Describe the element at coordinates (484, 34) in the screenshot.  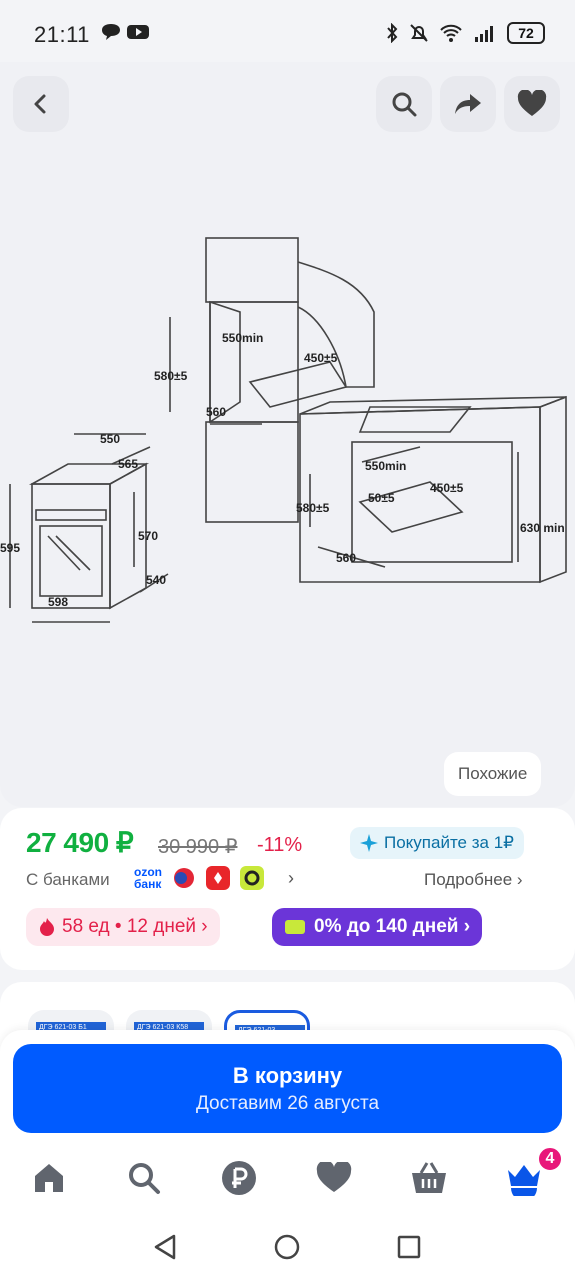
I see `signal-icon` at that location.